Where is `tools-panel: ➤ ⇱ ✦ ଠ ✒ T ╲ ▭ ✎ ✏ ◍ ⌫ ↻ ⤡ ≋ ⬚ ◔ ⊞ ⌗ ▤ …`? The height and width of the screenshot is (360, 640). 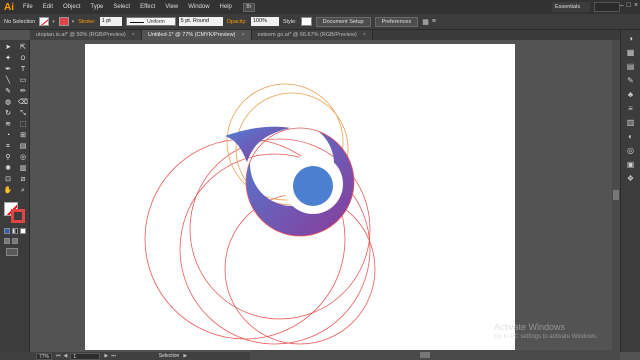
tools-panel: ➤ ⇱ ✦ ଠ ✒ T ╲ ▭ ✎ ✏ ◍ ⌫ ↻ ⤡ ≋ ⬚ ◔ ⊞ ⌗ ▤ … is located at coordinates (15, 196).